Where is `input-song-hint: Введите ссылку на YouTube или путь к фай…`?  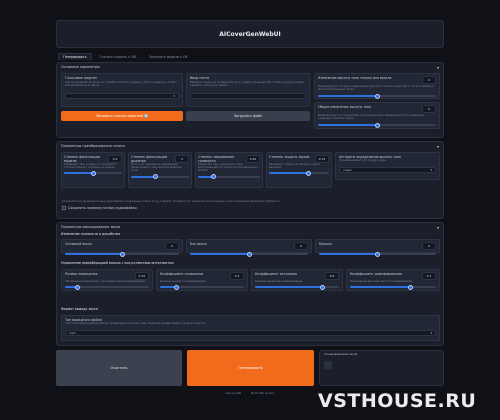 input-song-hint: Введите ссылку на YouTube или путь к фай… is located at coordinates (247, 84).